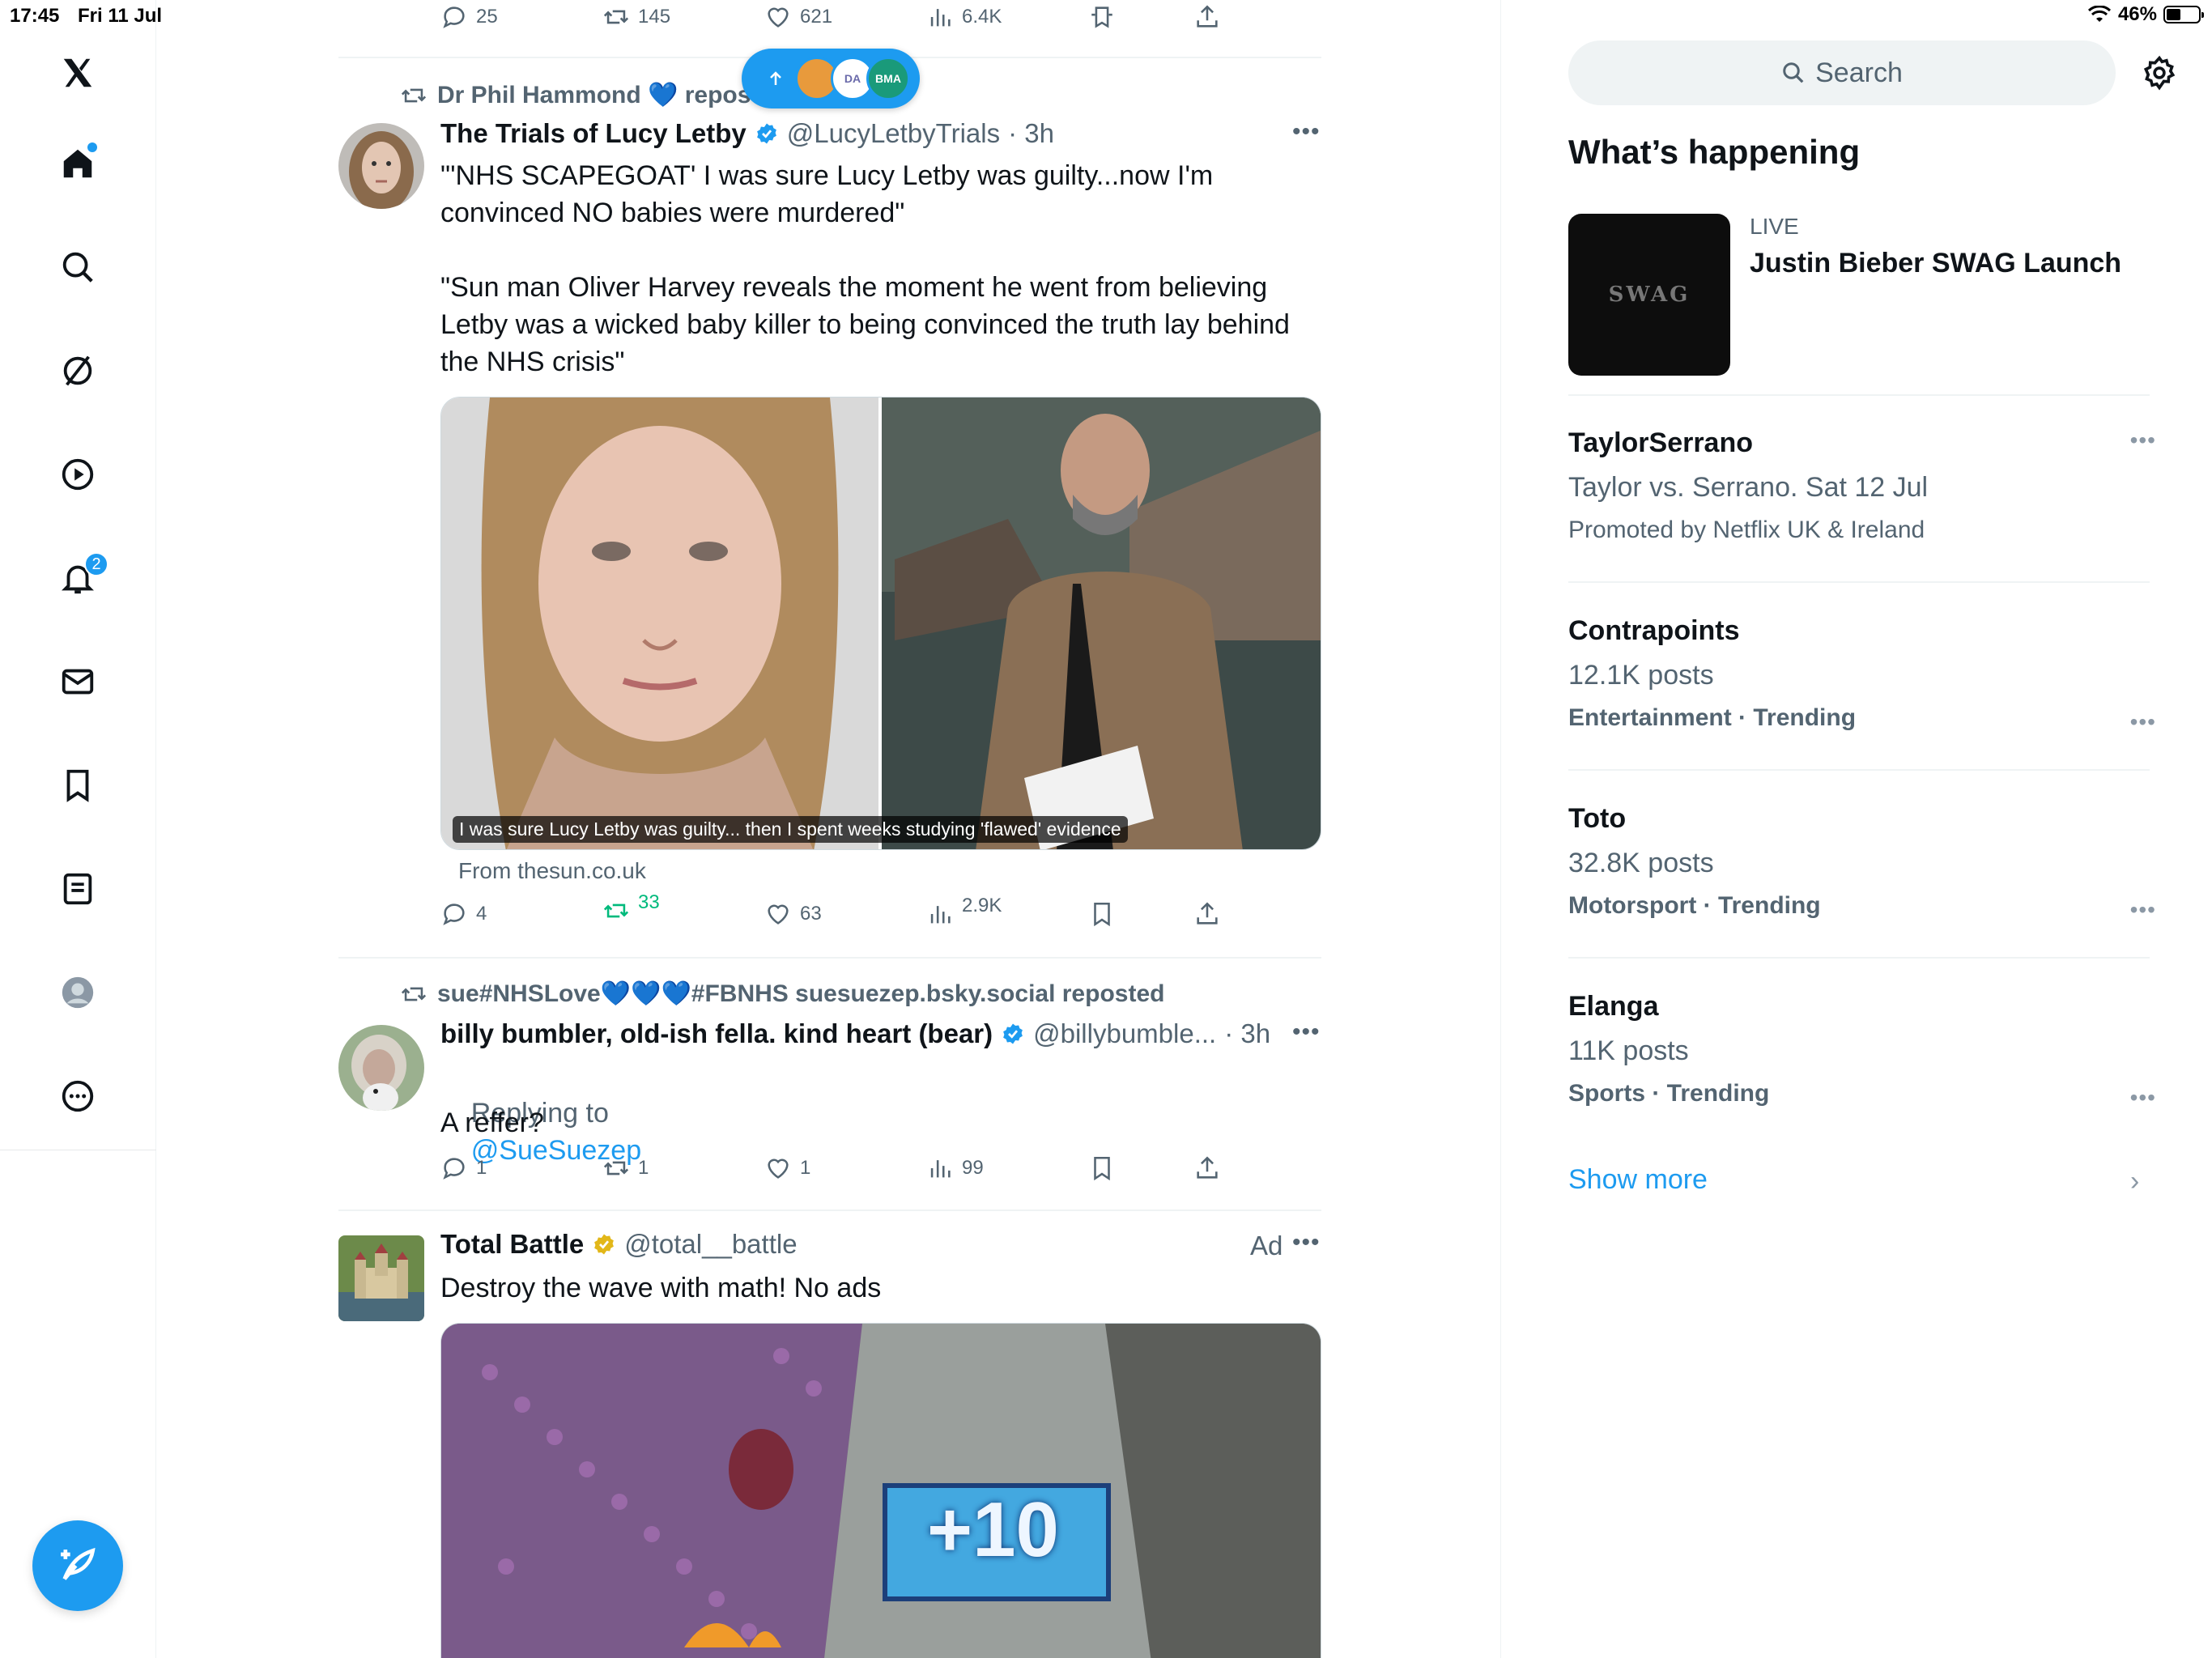  What do you see at coordinates (955, 1168) in the screenshot?
I see `views-button: 99` at bounding box center [955, 1168].